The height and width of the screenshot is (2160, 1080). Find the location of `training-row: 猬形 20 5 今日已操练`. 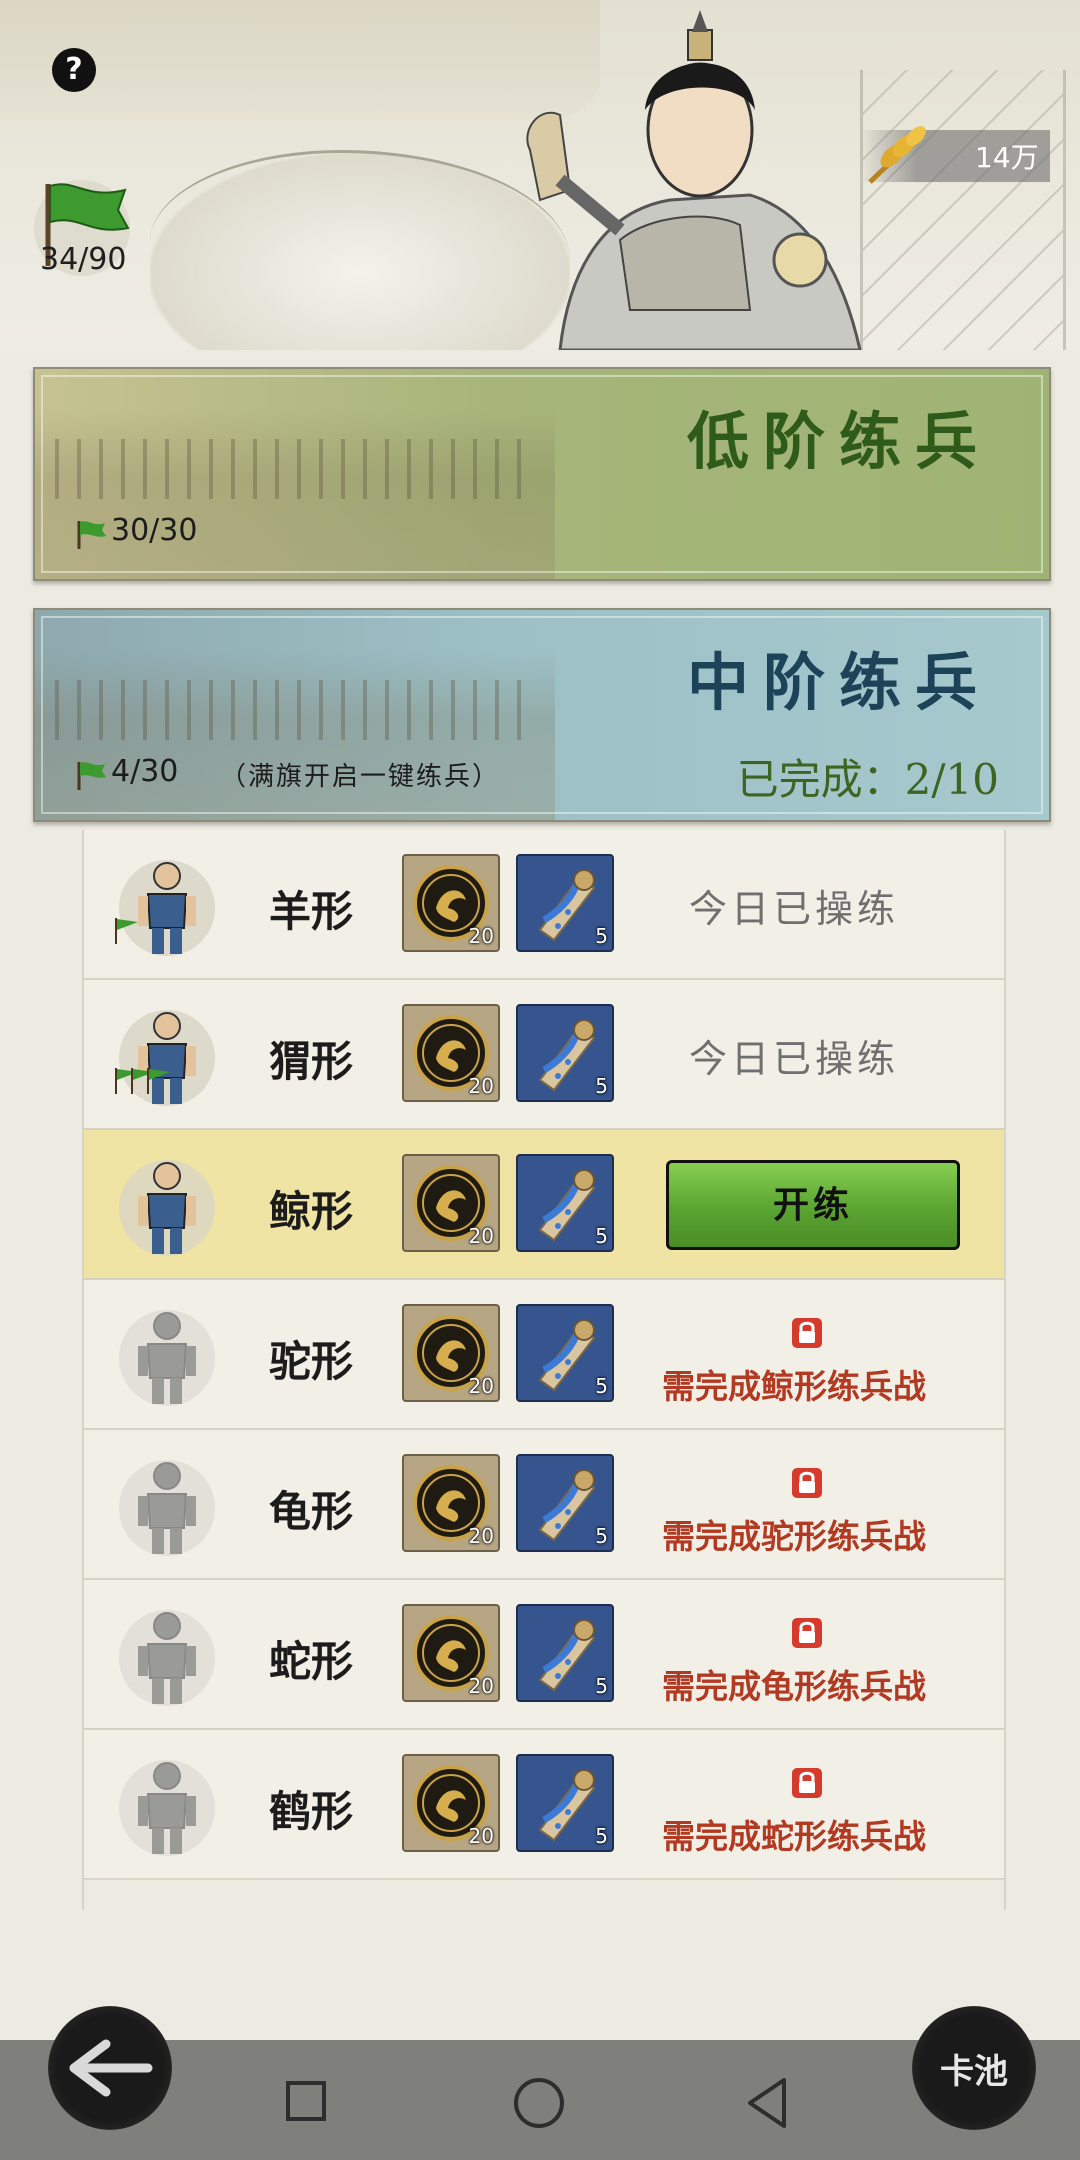

training-row: 猬形 20 5 今日已操练 is located at coordinates (544, 1055).